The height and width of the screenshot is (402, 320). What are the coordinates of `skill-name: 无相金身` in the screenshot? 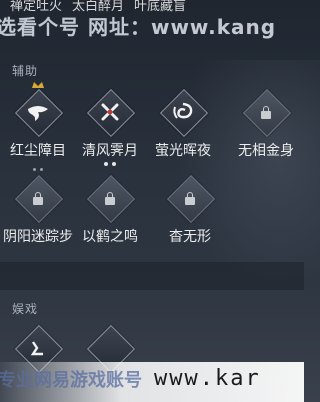 It's located at (266, 151).